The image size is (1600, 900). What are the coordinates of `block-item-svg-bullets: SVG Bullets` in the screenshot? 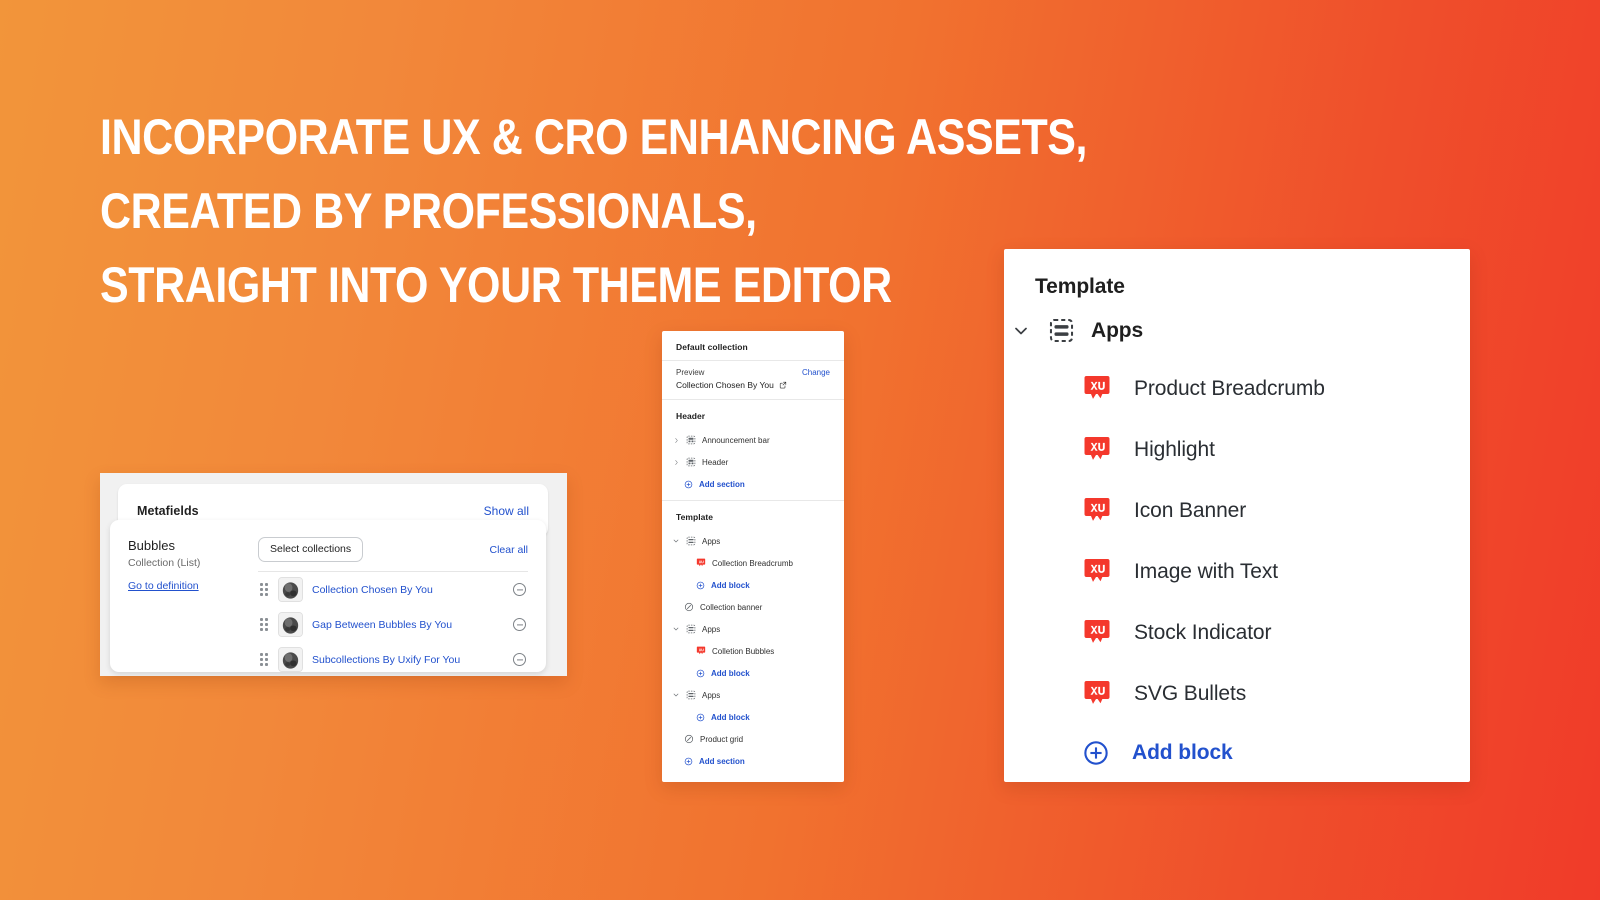 It's located at (1237, 693).